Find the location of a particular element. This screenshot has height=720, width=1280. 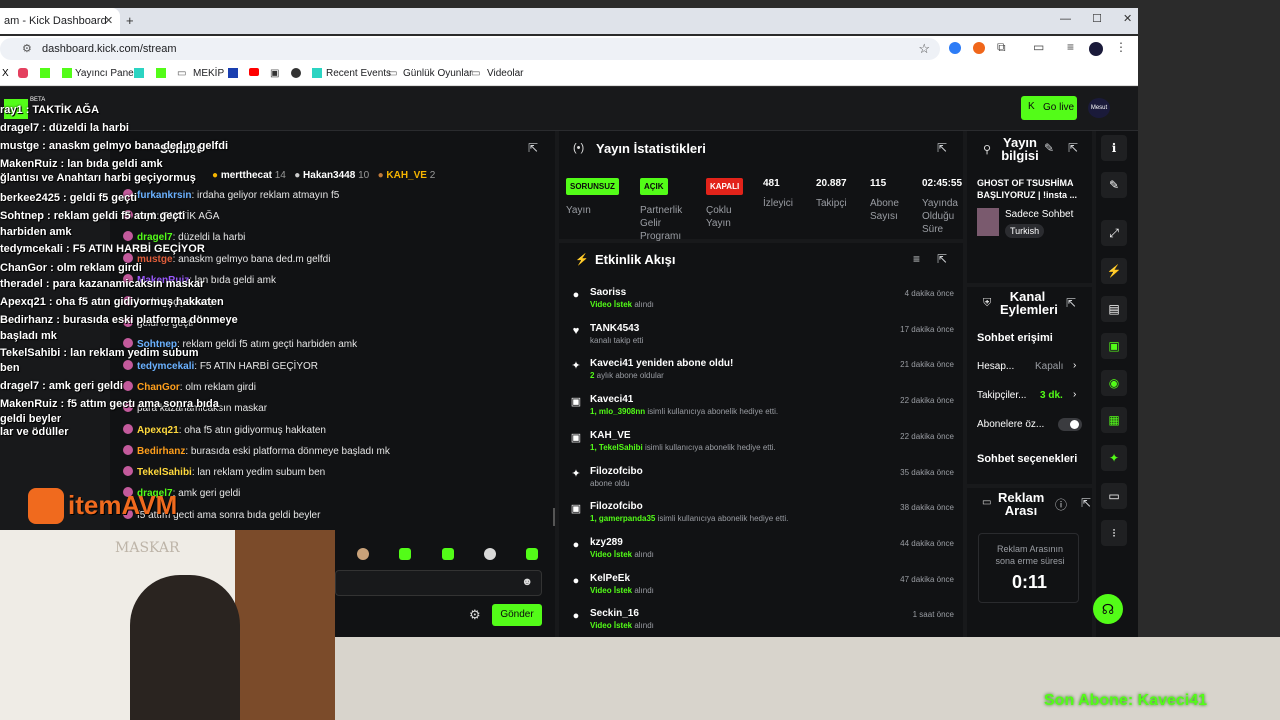

bookmark-videolar: Videolar is located at coordinates (505, 73).